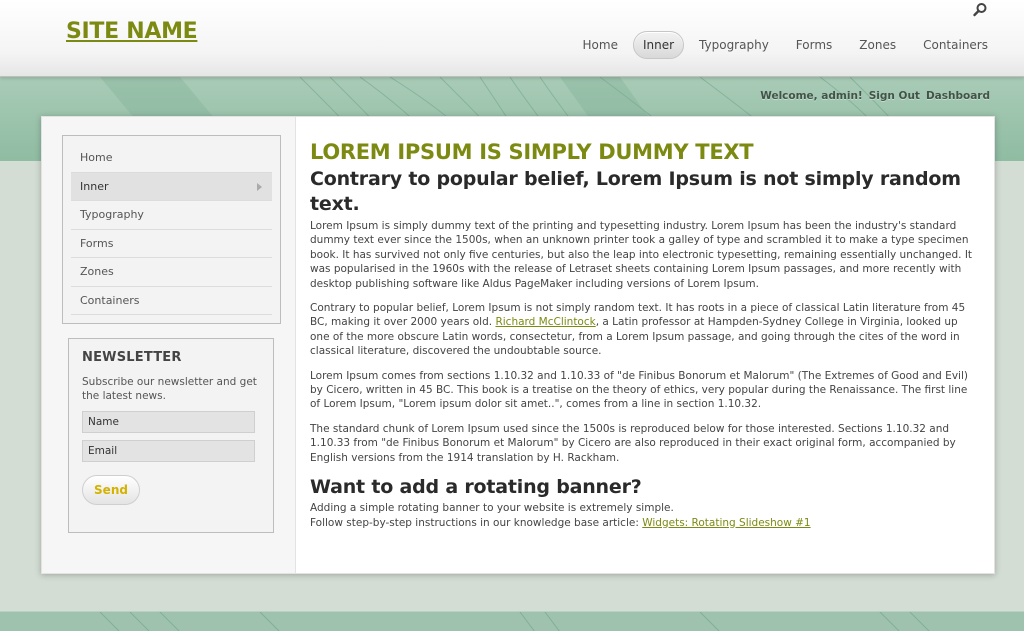 The width and height of the screenshot is (1024, 631). Describe the element at coordinates (168, 451) in the screenshot. I see `email-field: Email` at that location.